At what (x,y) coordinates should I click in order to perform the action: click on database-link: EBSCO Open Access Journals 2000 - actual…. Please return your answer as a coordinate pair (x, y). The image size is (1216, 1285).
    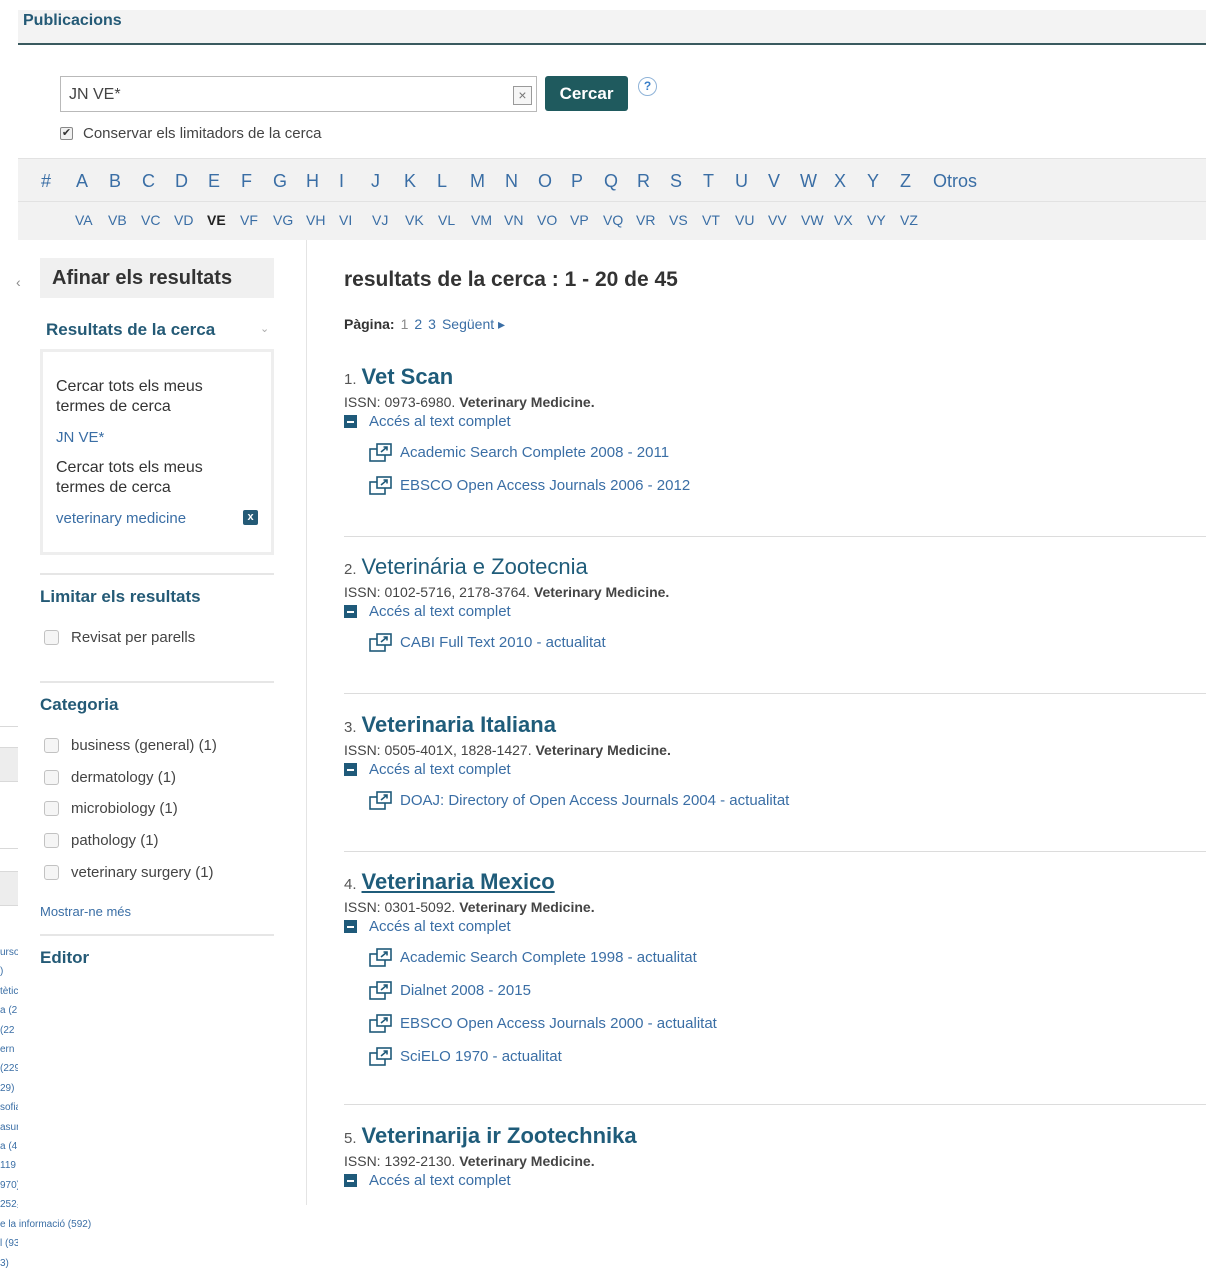
    Looking at the image, I should click on (787, 1023).